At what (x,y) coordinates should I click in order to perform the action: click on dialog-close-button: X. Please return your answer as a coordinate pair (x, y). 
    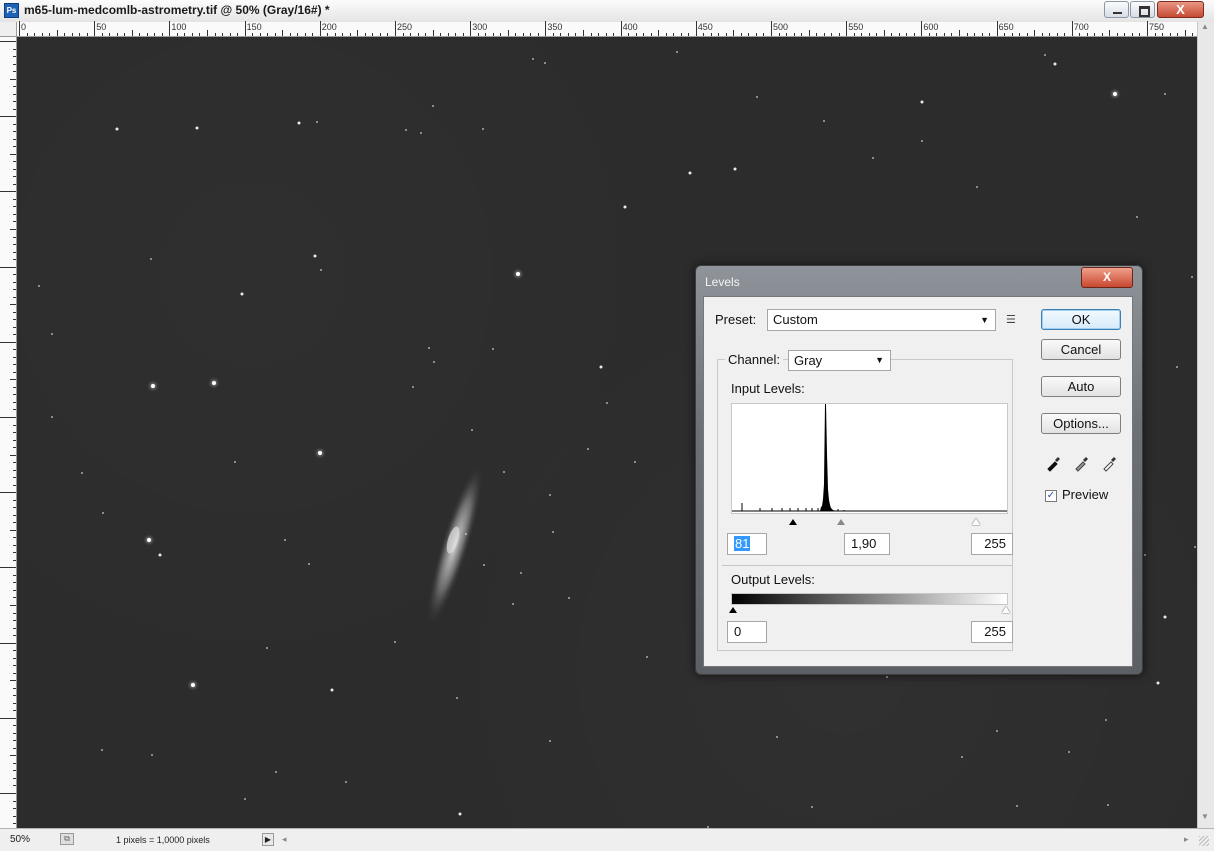
    Looking at the image, I should click on (1107, 277).